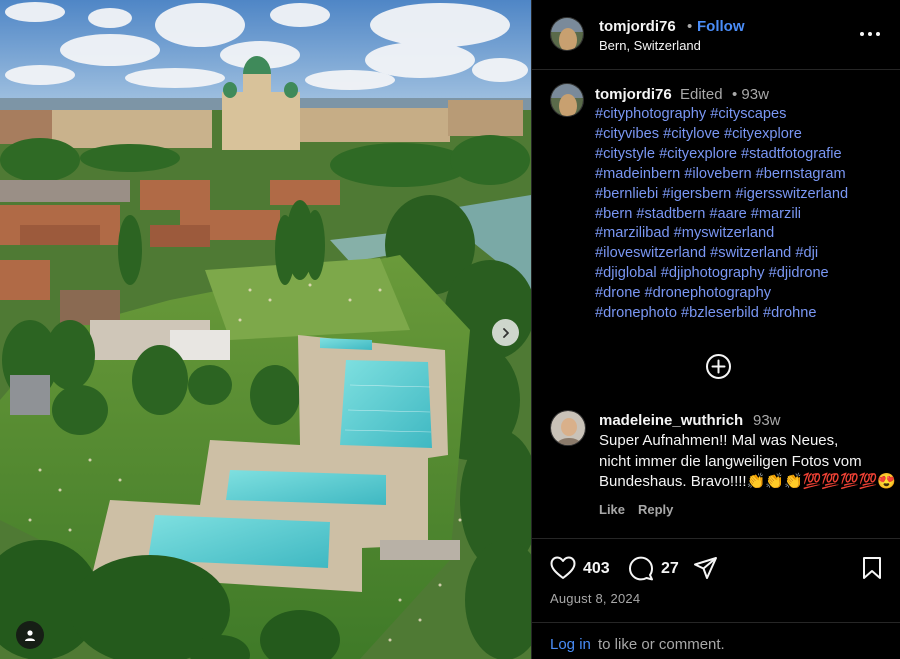 The image size is (900, 659). Describe the element at coordinates (567, 34) in the screenshot. I see `author-avatar` at that location.